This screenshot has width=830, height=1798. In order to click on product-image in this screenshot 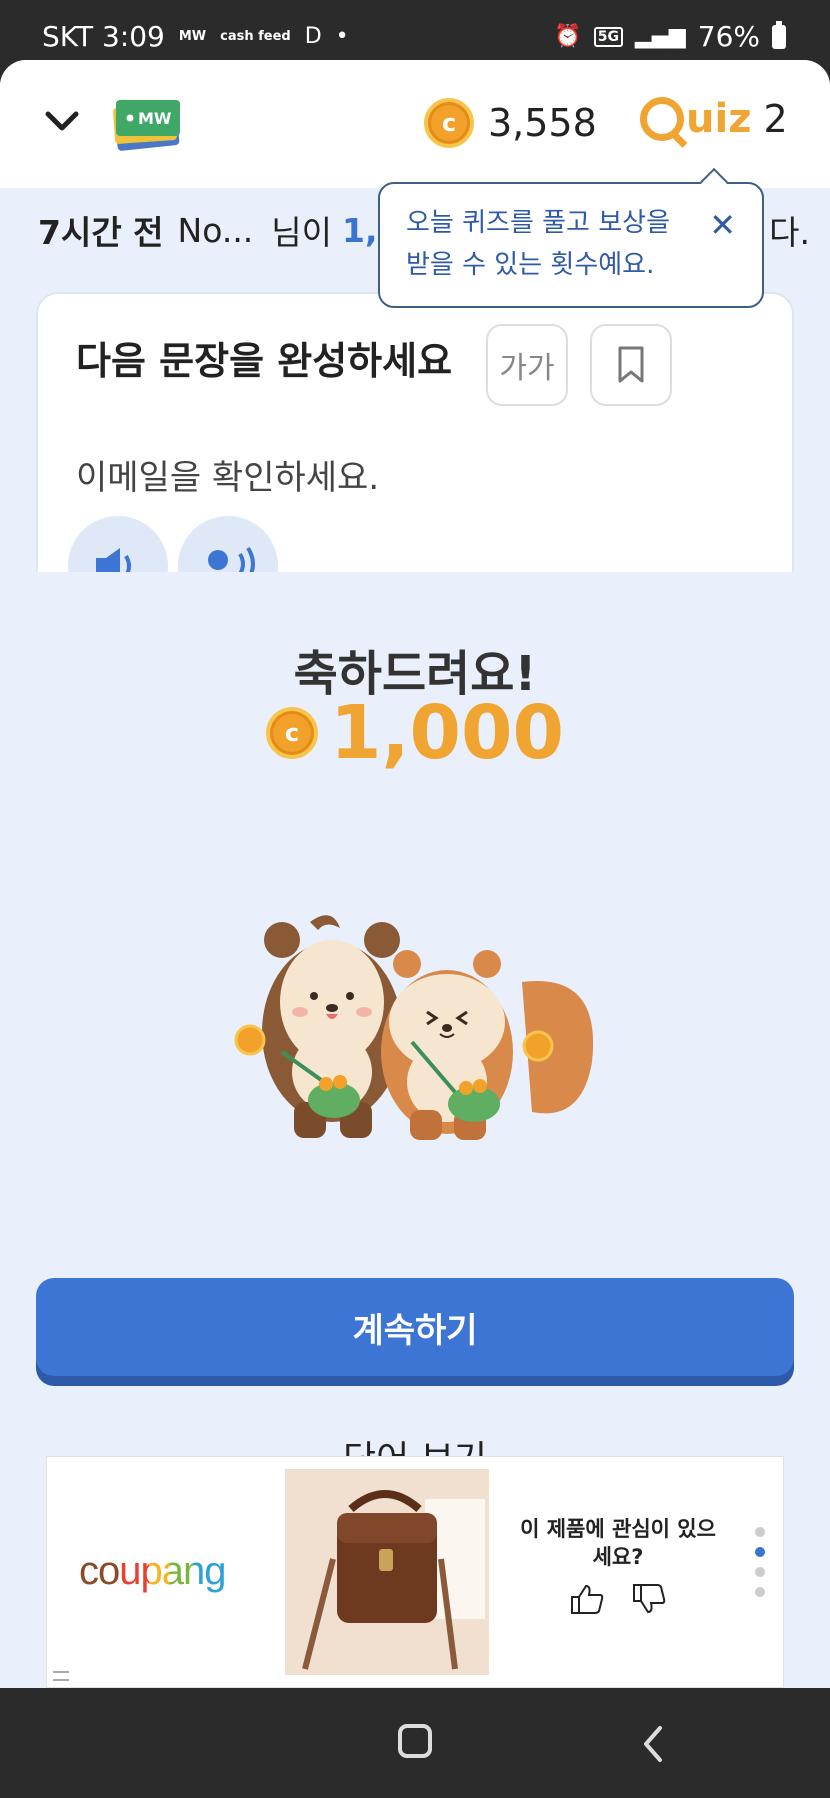, I will do `click(387, 1572)`.